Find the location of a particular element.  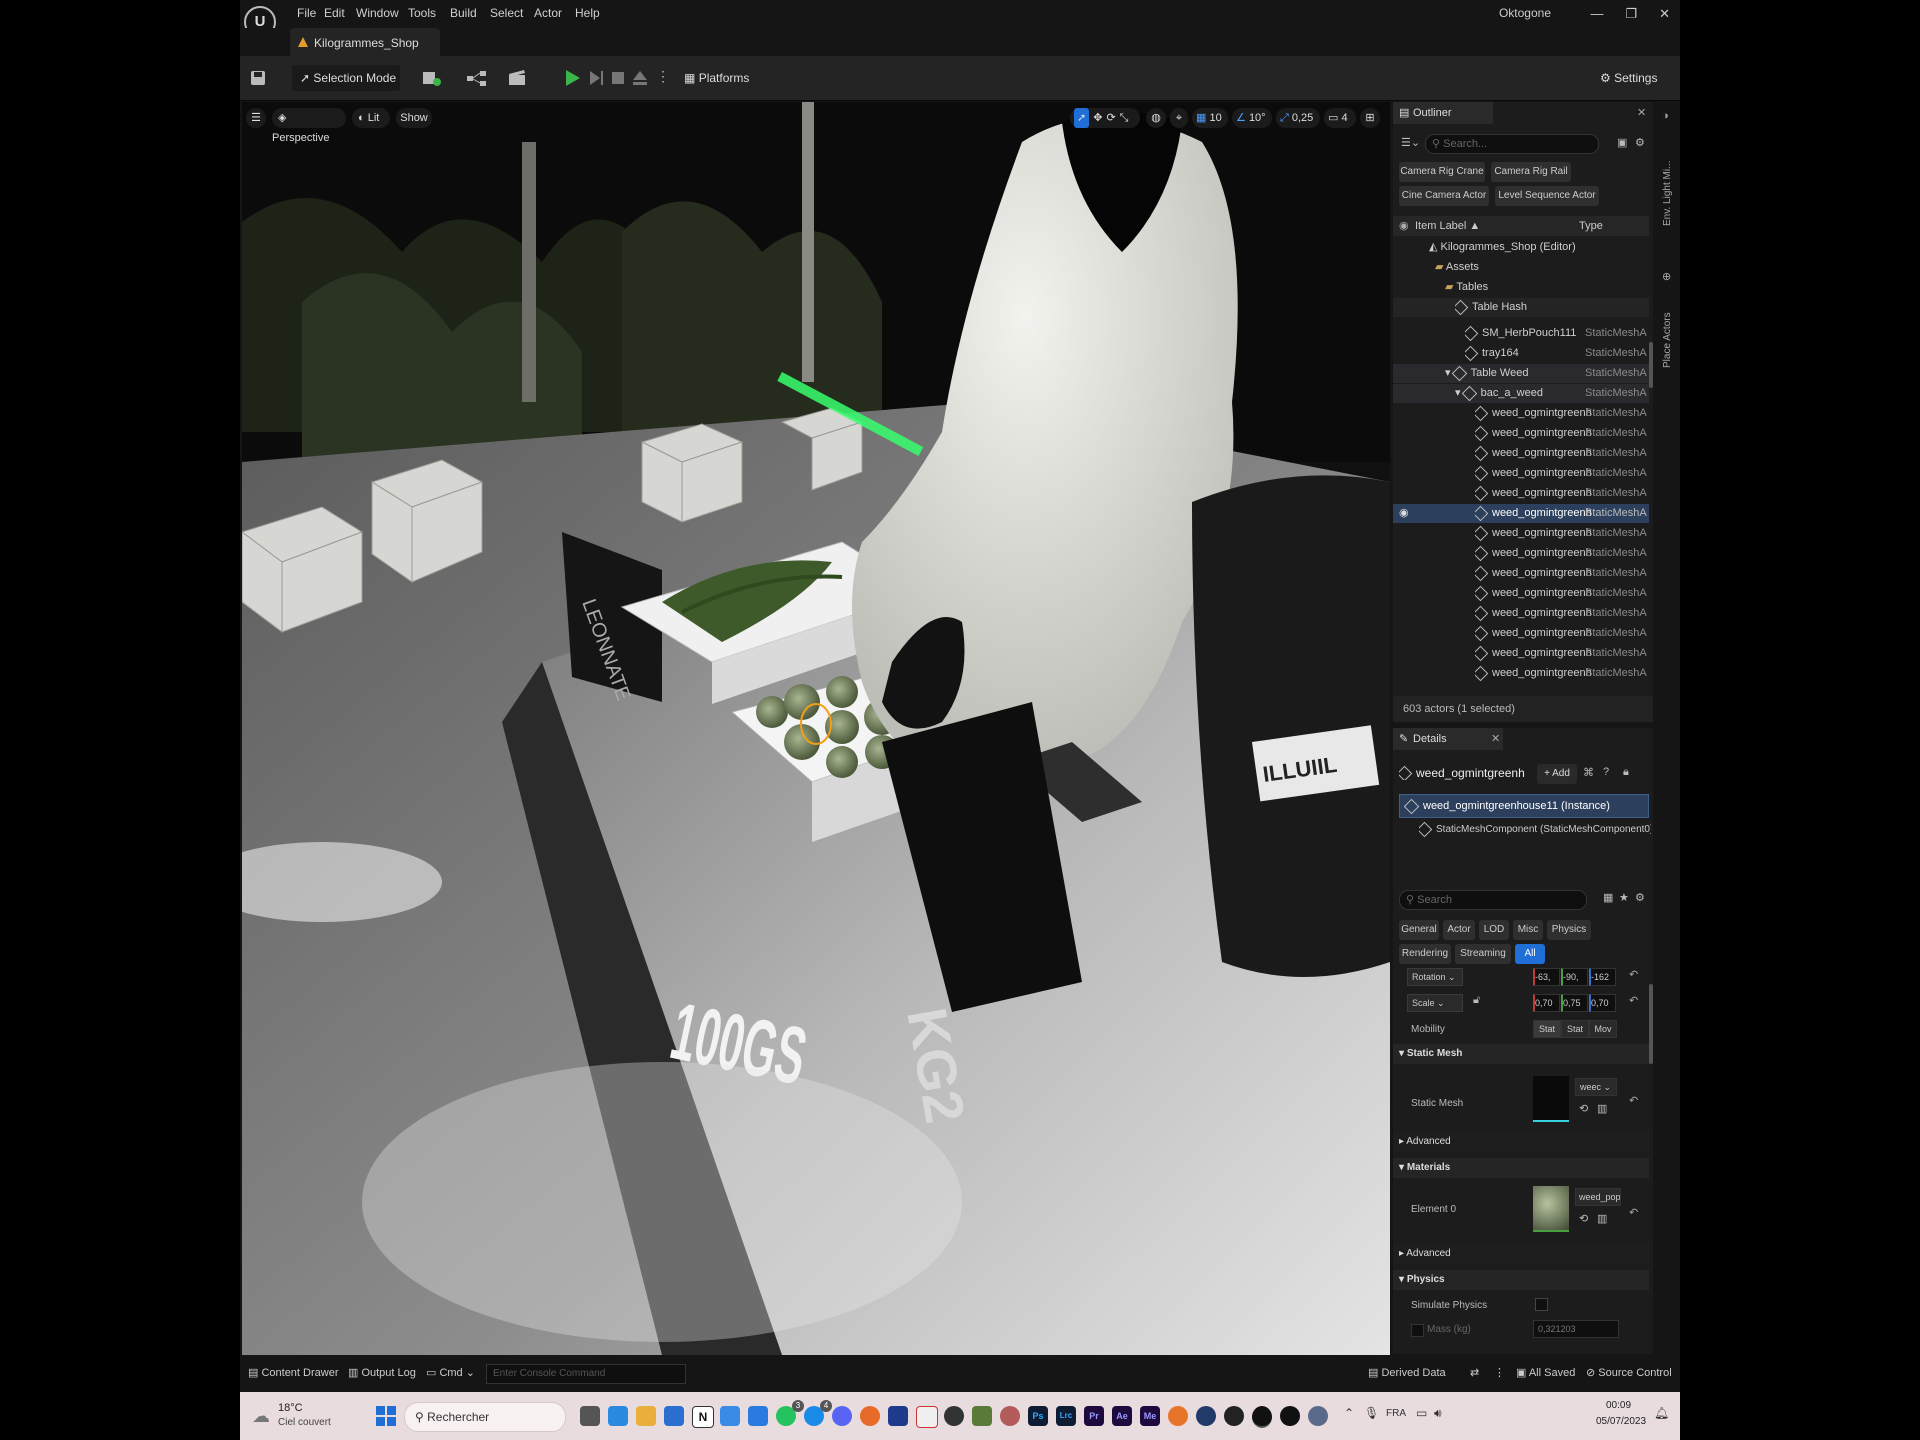

language-indicator: FRA is located at coordinates (1396, 1413).